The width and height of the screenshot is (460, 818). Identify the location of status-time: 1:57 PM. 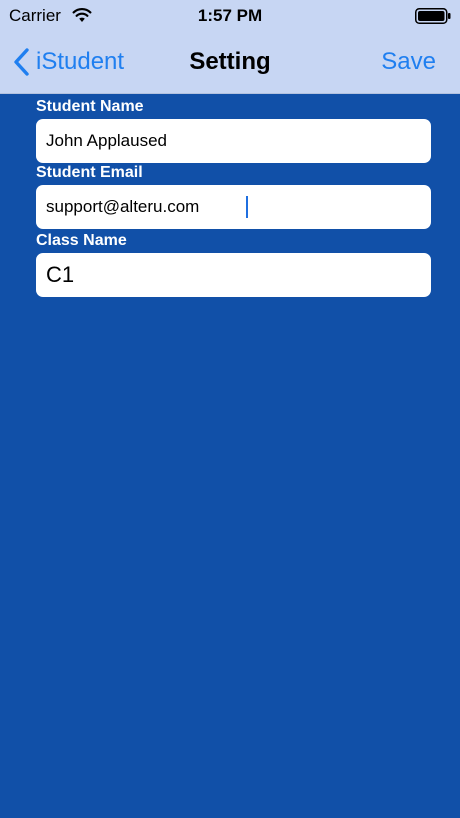
(230, 15).